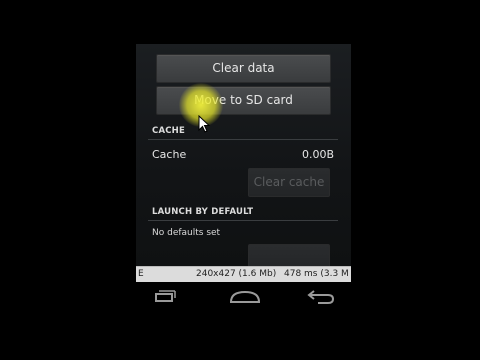  I want to click on launch-by-default-header: LAUNCH BY DEFAULT, so click(203, 212).